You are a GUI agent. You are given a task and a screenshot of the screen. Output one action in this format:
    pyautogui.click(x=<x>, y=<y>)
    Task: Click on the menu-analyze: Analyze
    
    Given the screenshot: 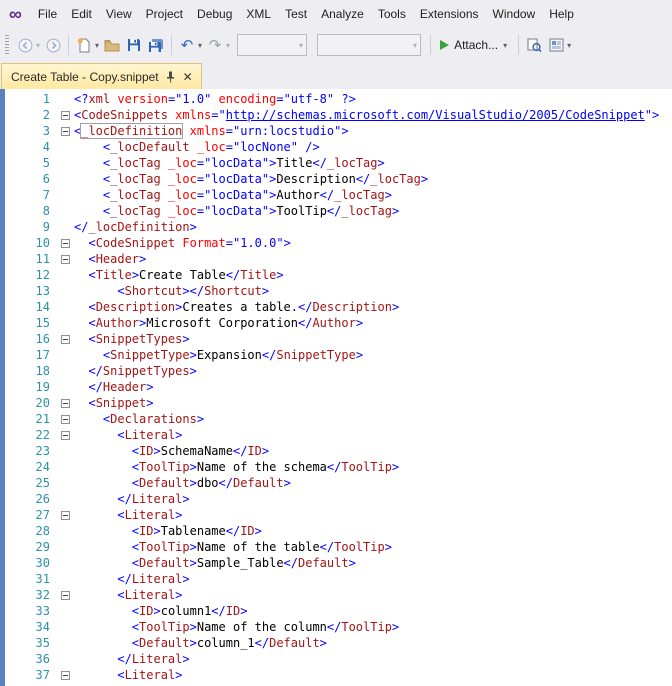 What is the action you would take?
    pyautogui.click(x=342, y=14)
    